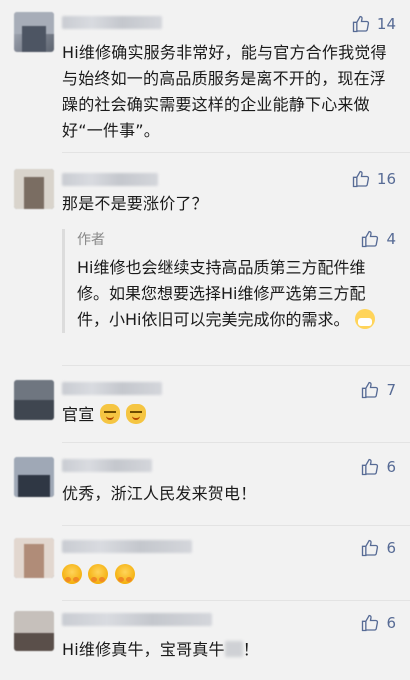 This screenshot has width=410, height=680. What do you see at coordinates (91, 240) in the screenshot?
I see `reply-author: 作者` at bounding box center [91, 240].